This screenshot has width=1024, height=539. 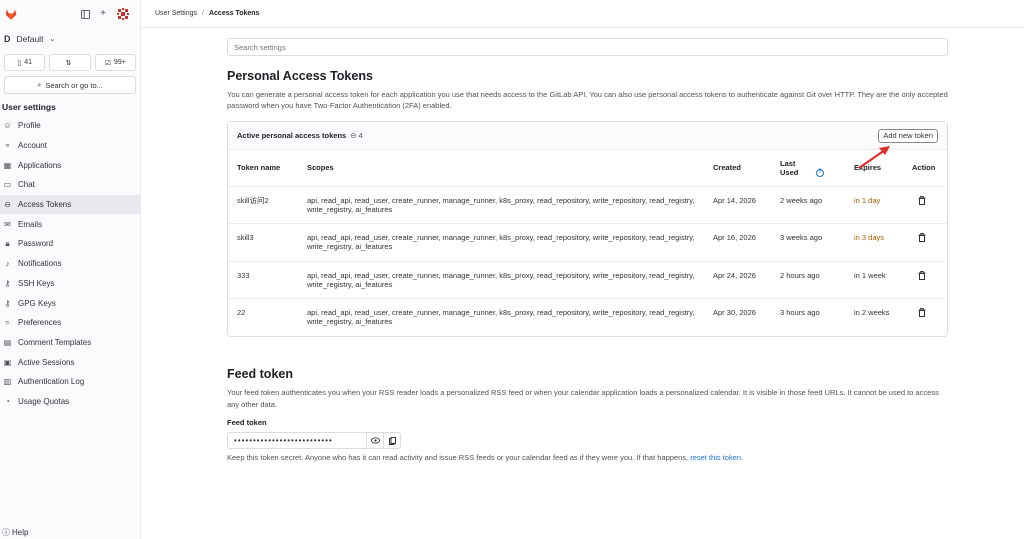 What do you see at coordinates (874, 242) in the screenshot?
I see `expires-cell: in 3 days` at bounding box center [874, 242].